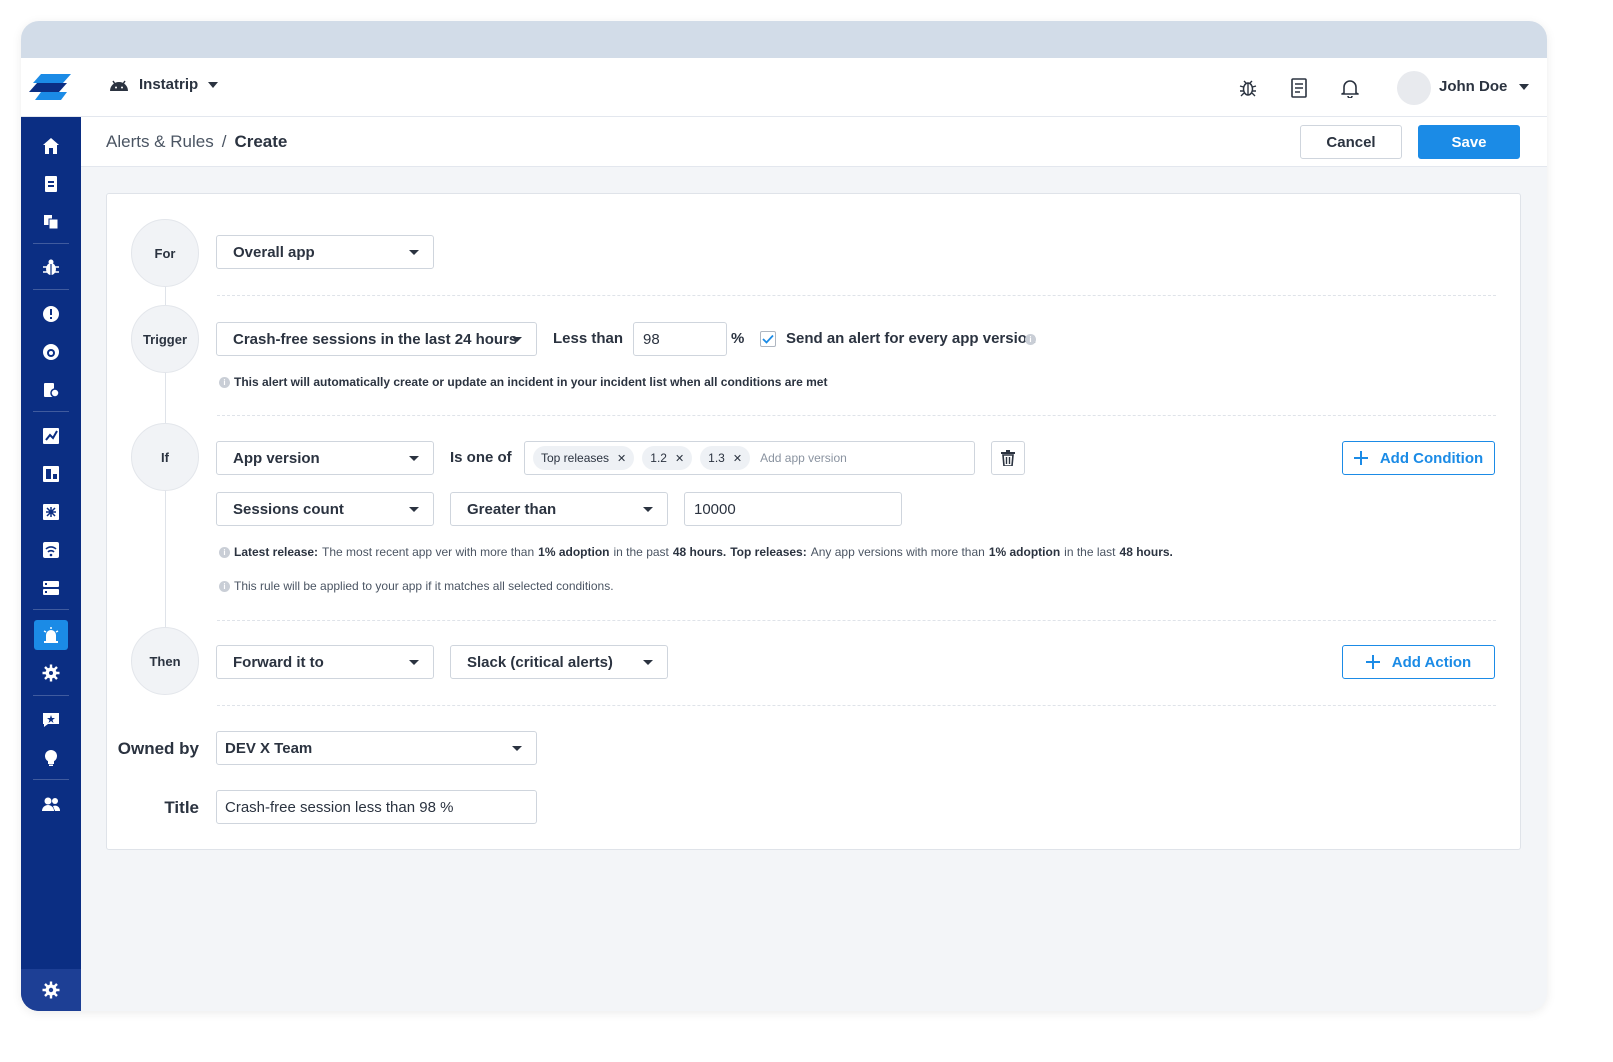  I want to click on trigger-metric-value: Crash-free sessions in the last 24 hours, so click(375, 339).